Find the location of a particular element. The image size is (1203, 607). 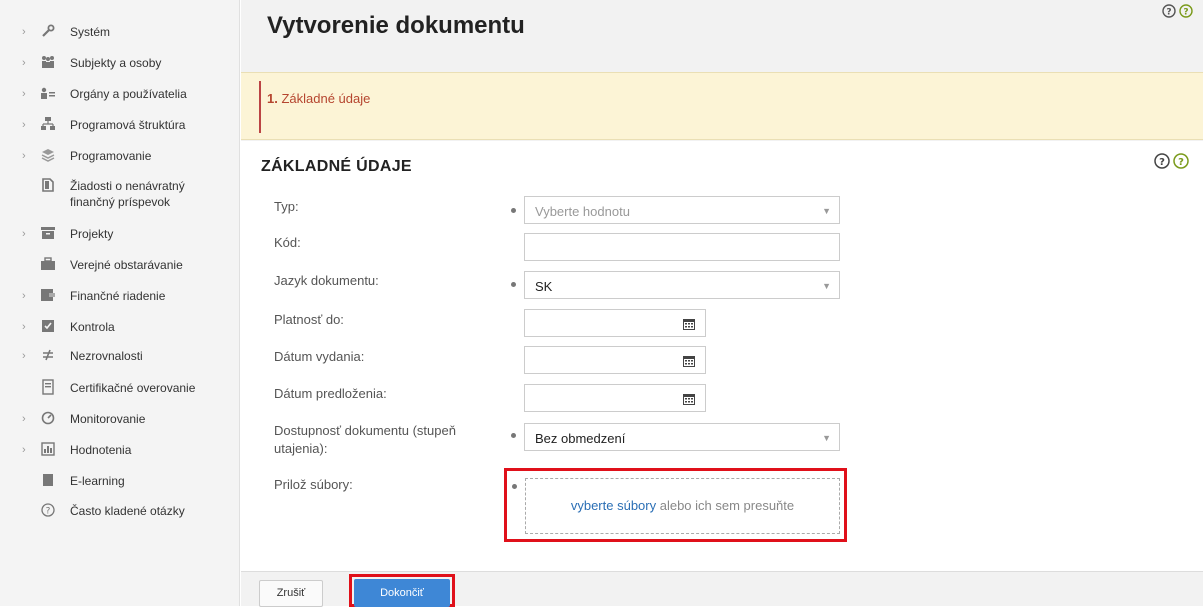

sidebar-item-nezrovnalosti: › Nezrovnalosti is located at coordinates (120, 356).